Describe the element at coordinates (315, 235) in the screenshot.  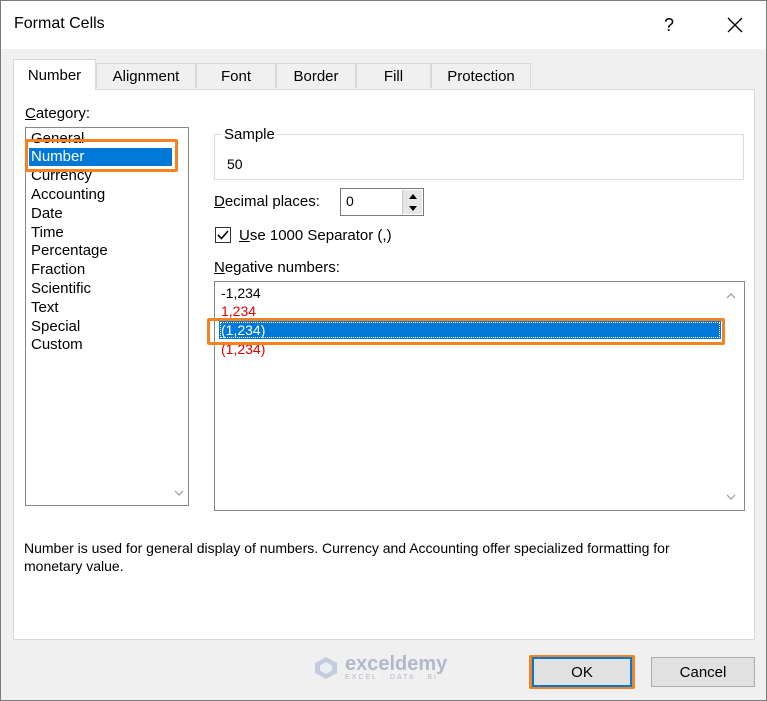
I see `use-separator-label: Use 1000 Separator (,)` at that location.